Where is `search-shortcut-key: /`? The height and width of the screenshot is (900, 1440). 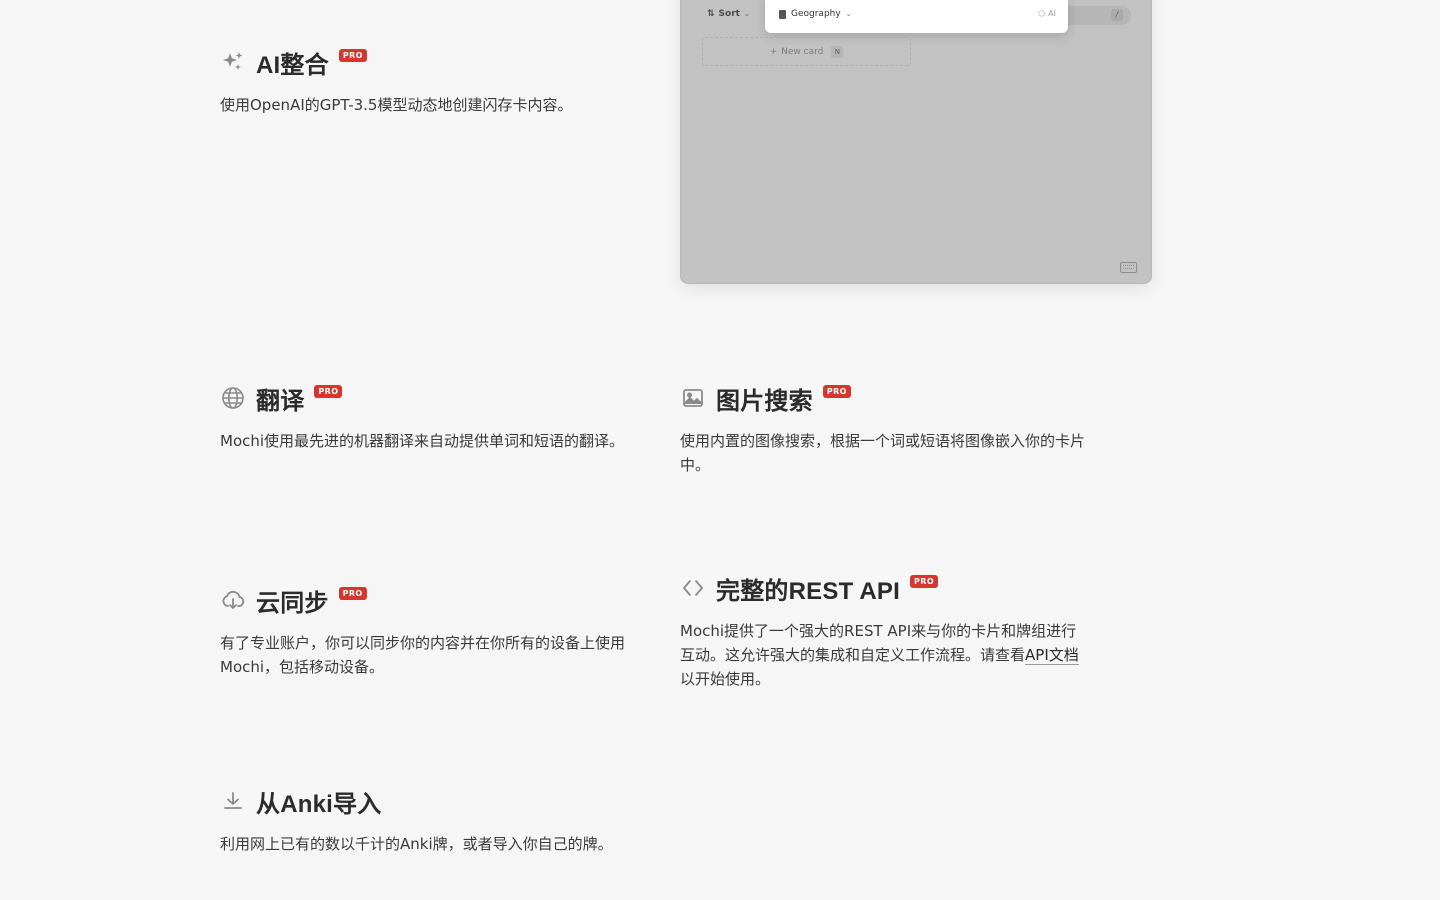 search-shortcut-key: / is located at coordinates (1117, 15).